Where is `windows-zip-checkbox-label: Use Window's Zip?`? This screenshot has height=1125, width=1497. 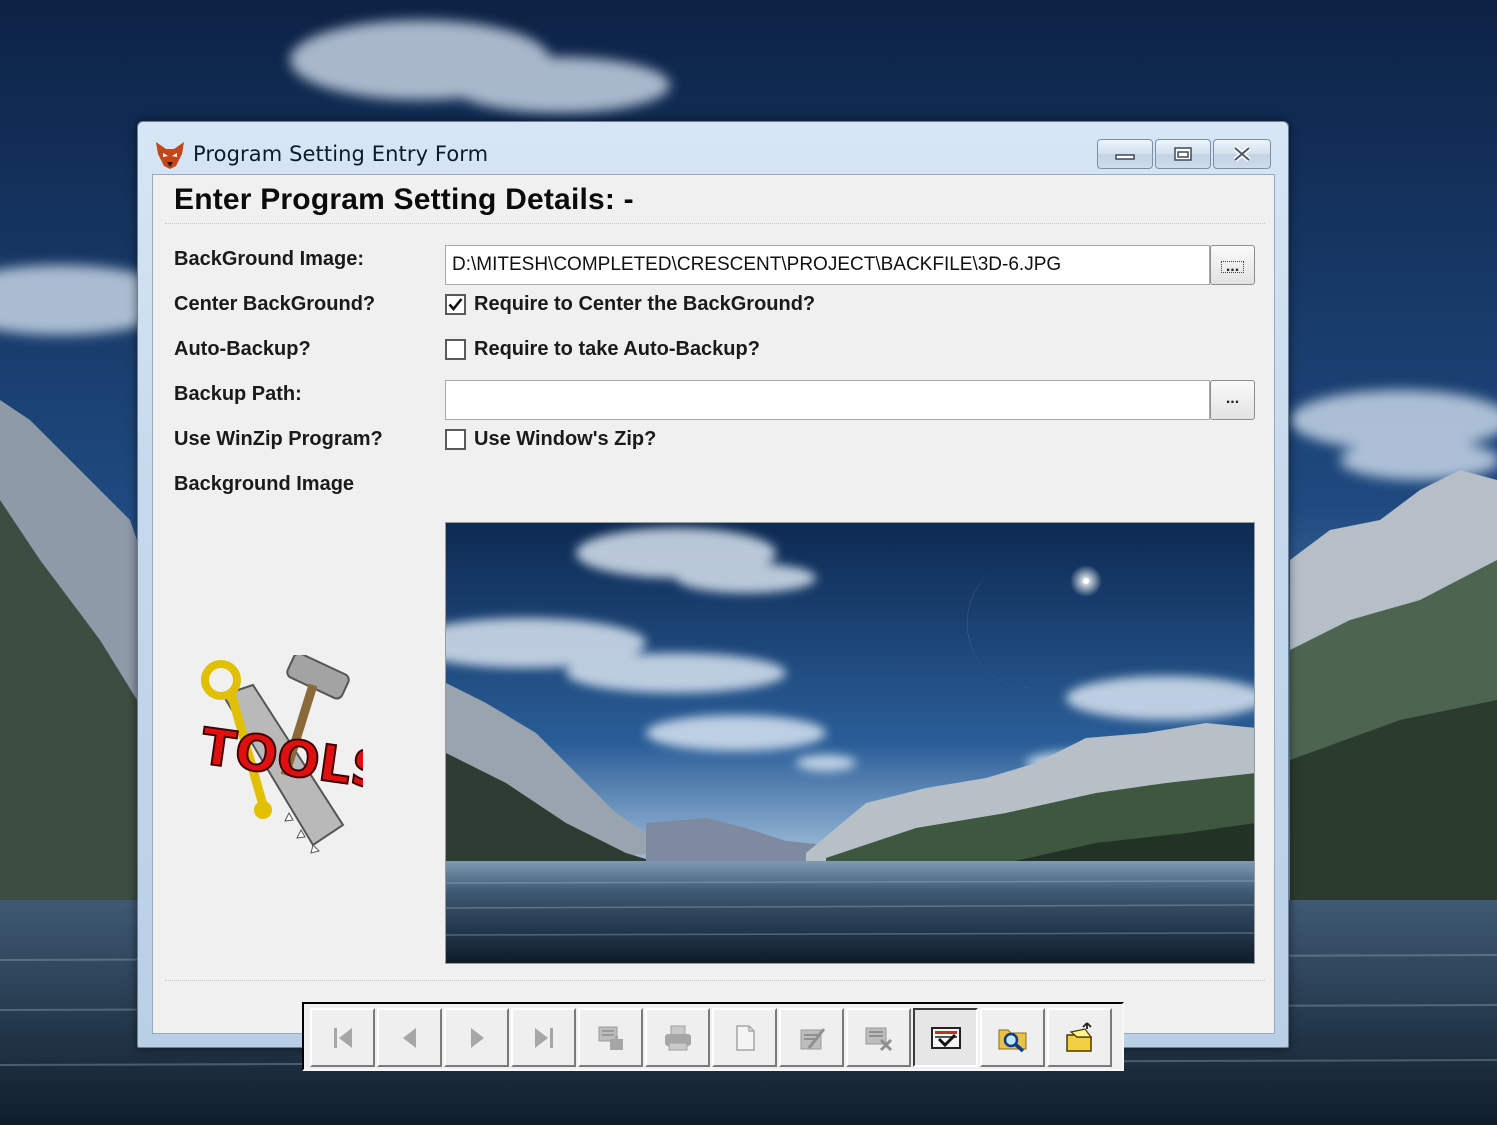 windows-zip-checkbox-label: Use Window's Zip? is located at coordinates (565, 439).